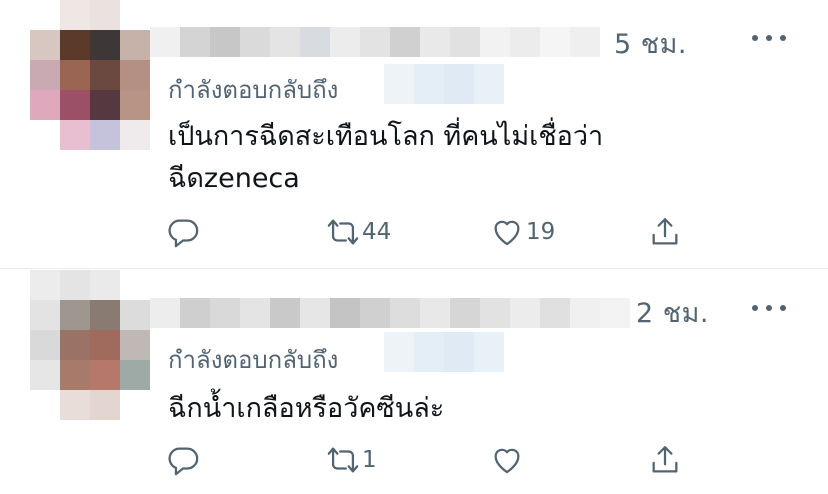  Describe the element at coordinates (386, 136) in the screenshot. I see `tweet-text-line: เป็นการฉีดสะเทือนโลก ที่คนไม่เชื่อว่า` at that location.